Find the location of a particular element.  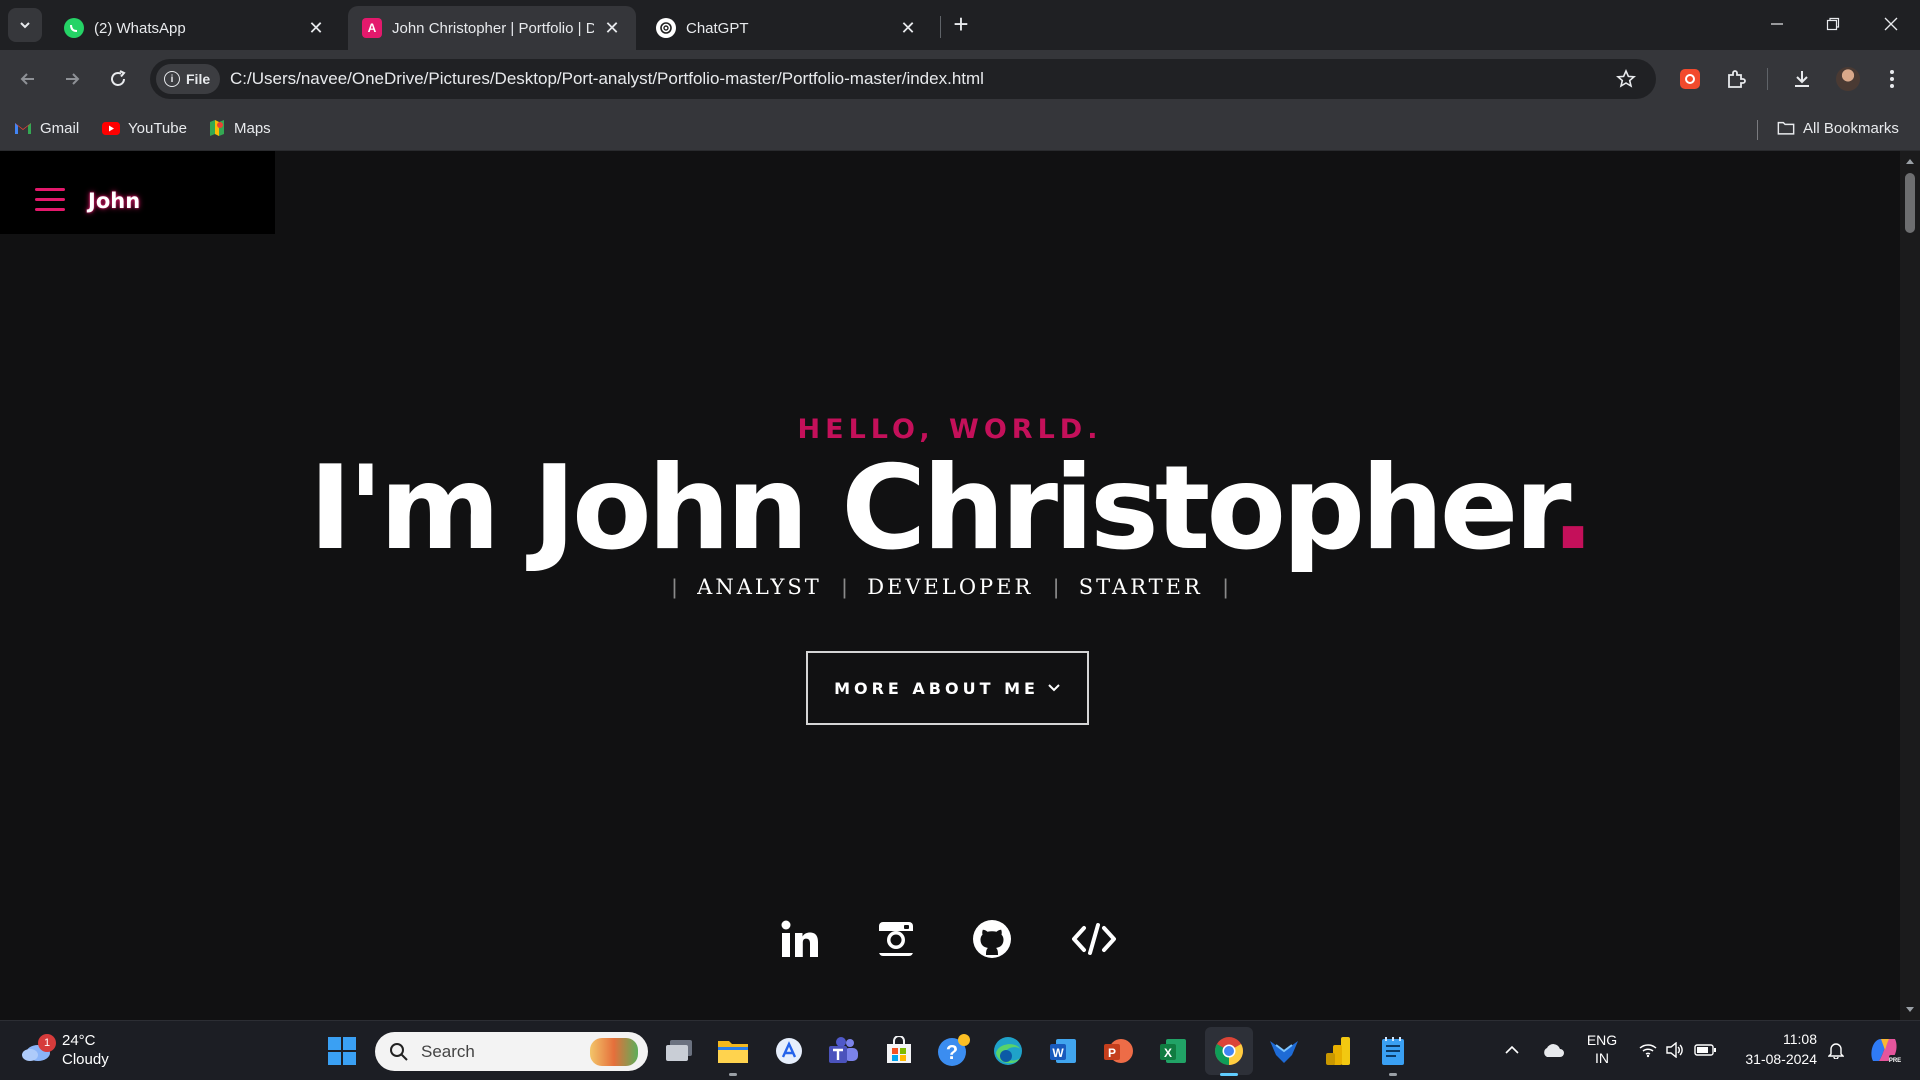

word-button: W is located at coordinates (1063, 1051).